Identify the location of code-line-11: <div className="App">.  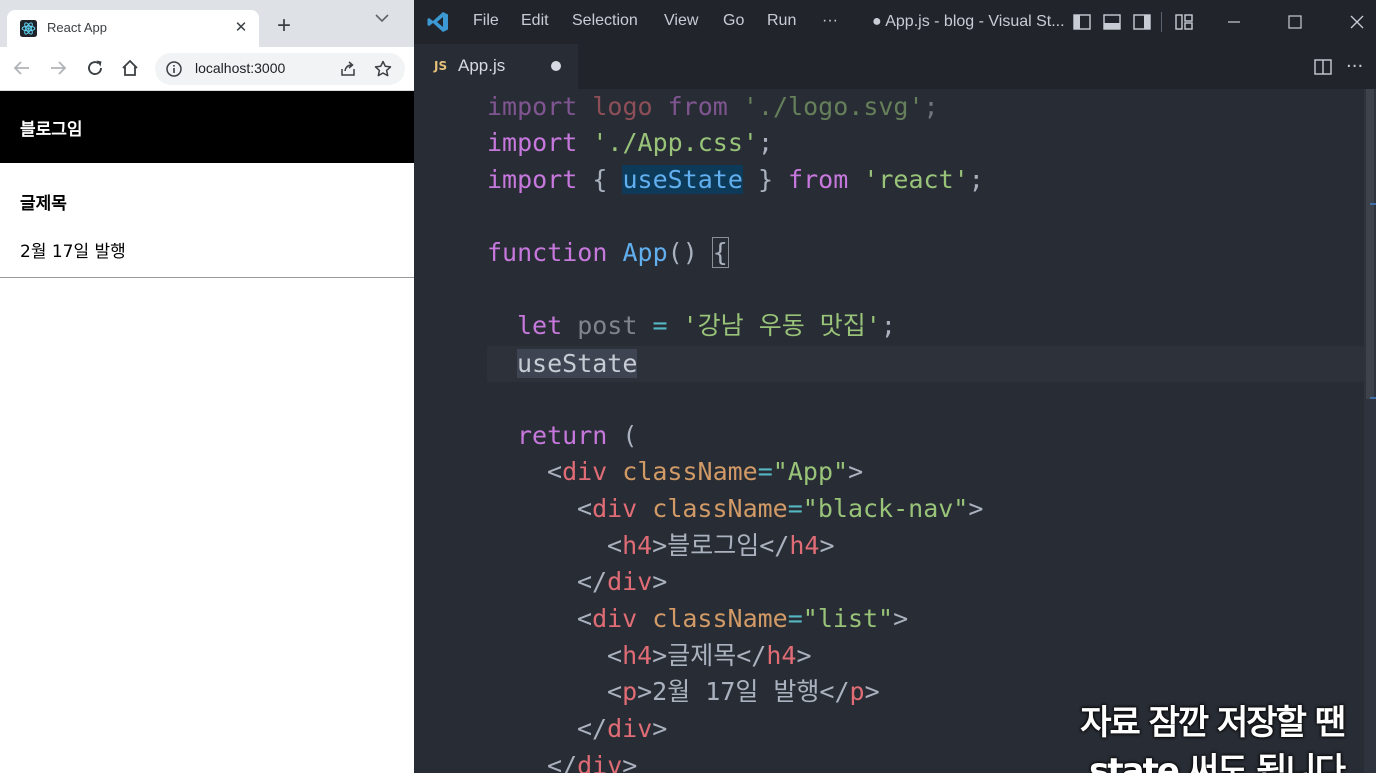
(705, 471).